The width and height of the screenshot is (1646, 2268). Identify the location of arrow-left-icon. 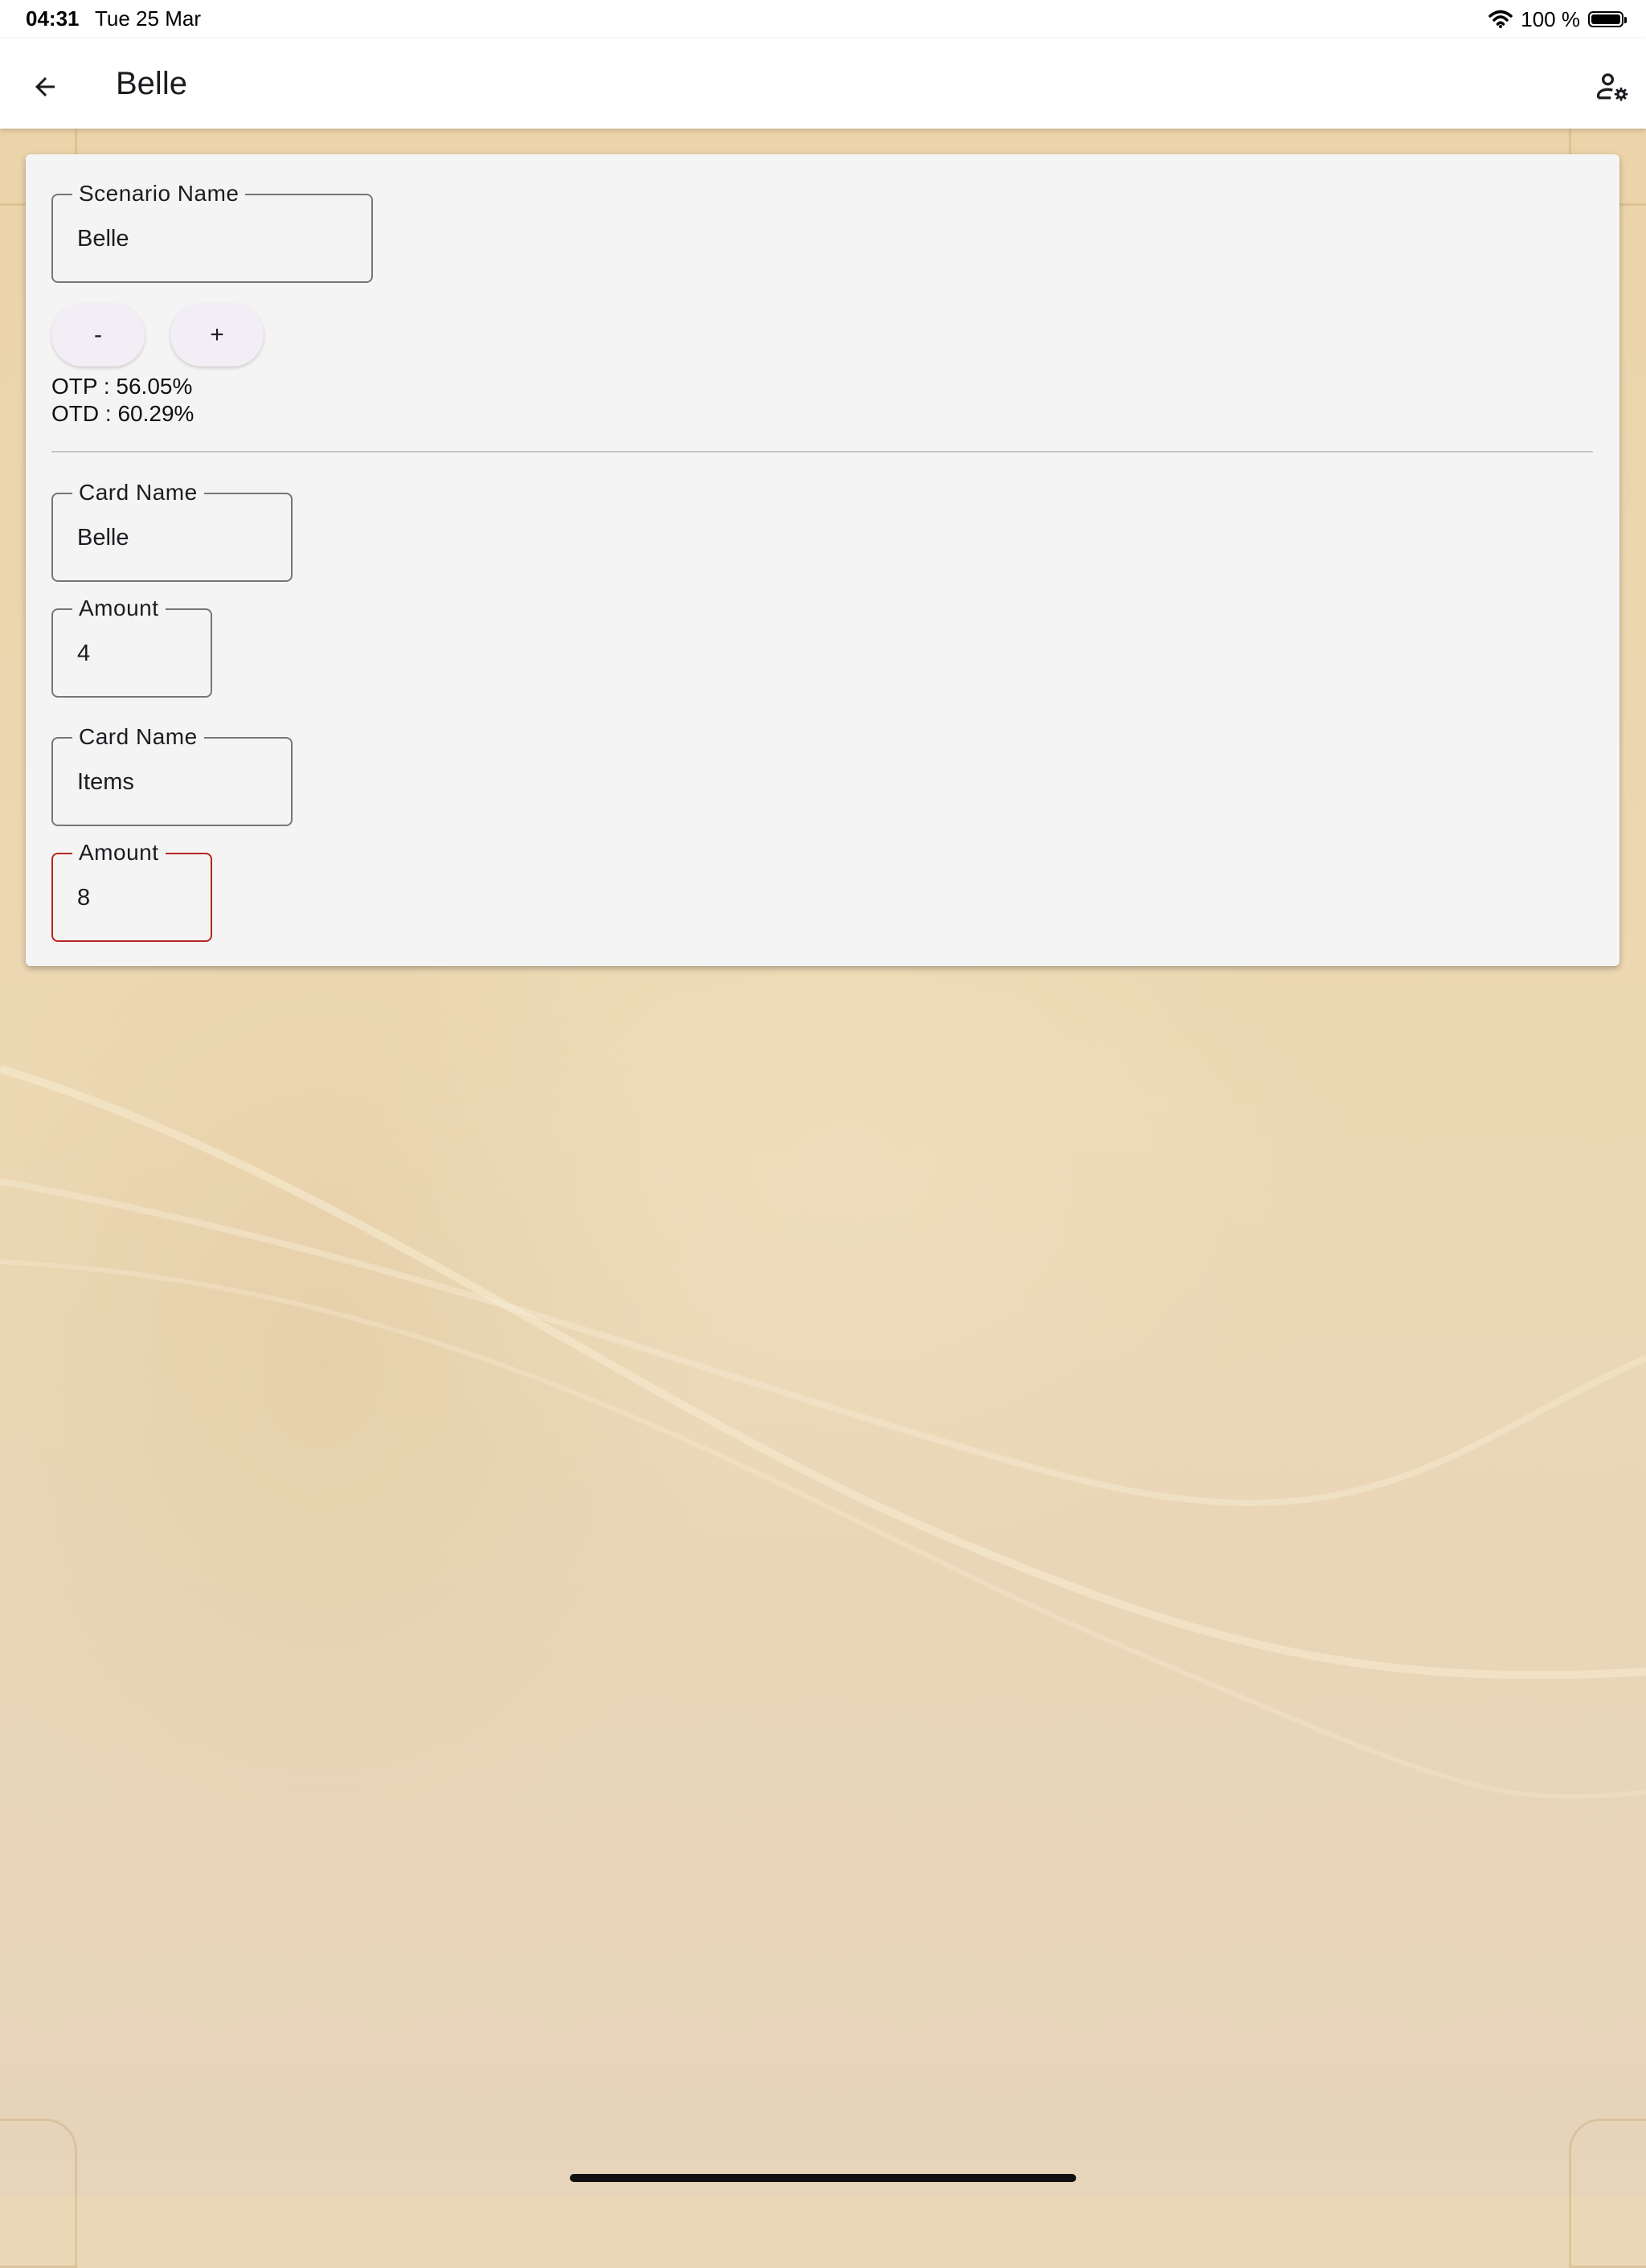
(45, 86).